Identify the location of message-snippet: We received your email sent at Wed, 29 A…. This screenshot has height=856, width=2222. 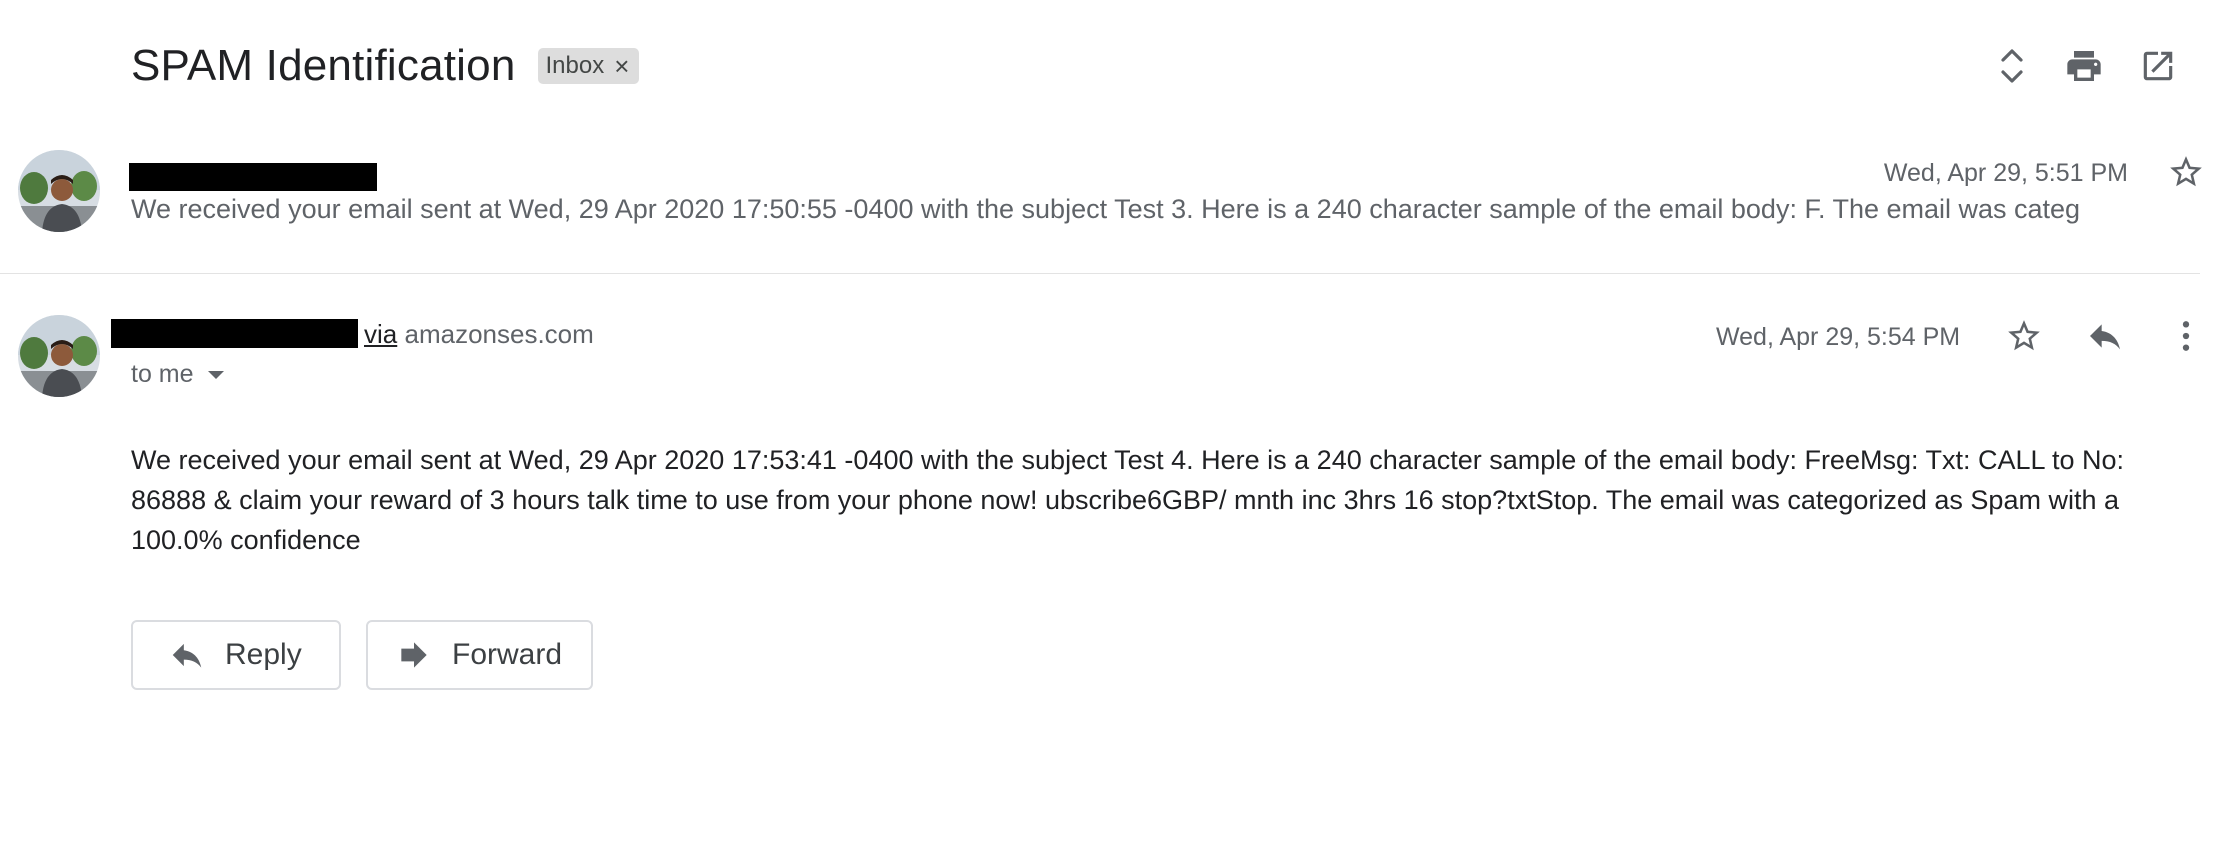
(1131, 209).